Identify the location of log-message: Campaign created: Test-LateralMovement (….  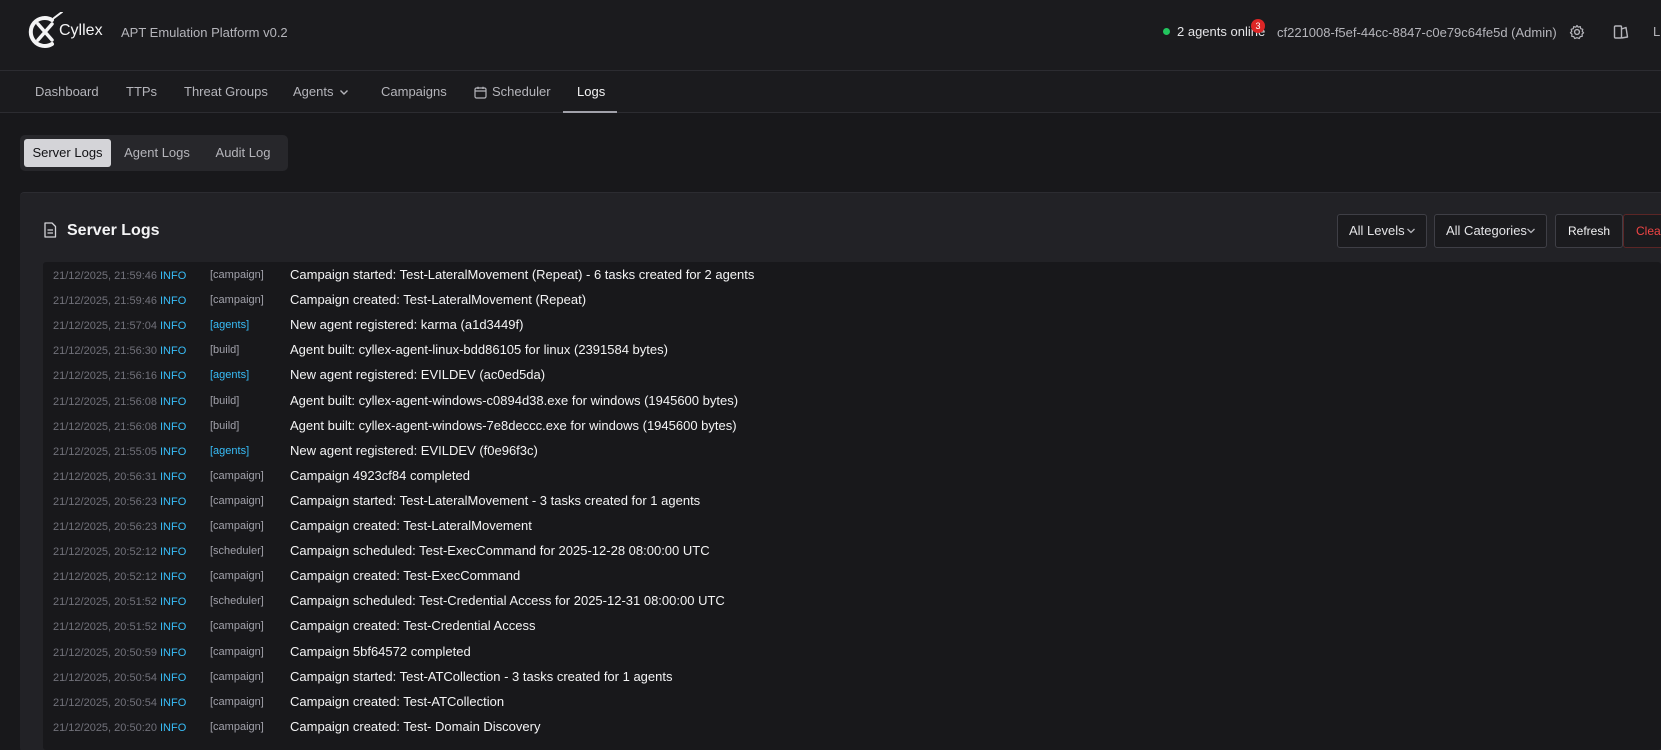
(438, 300).